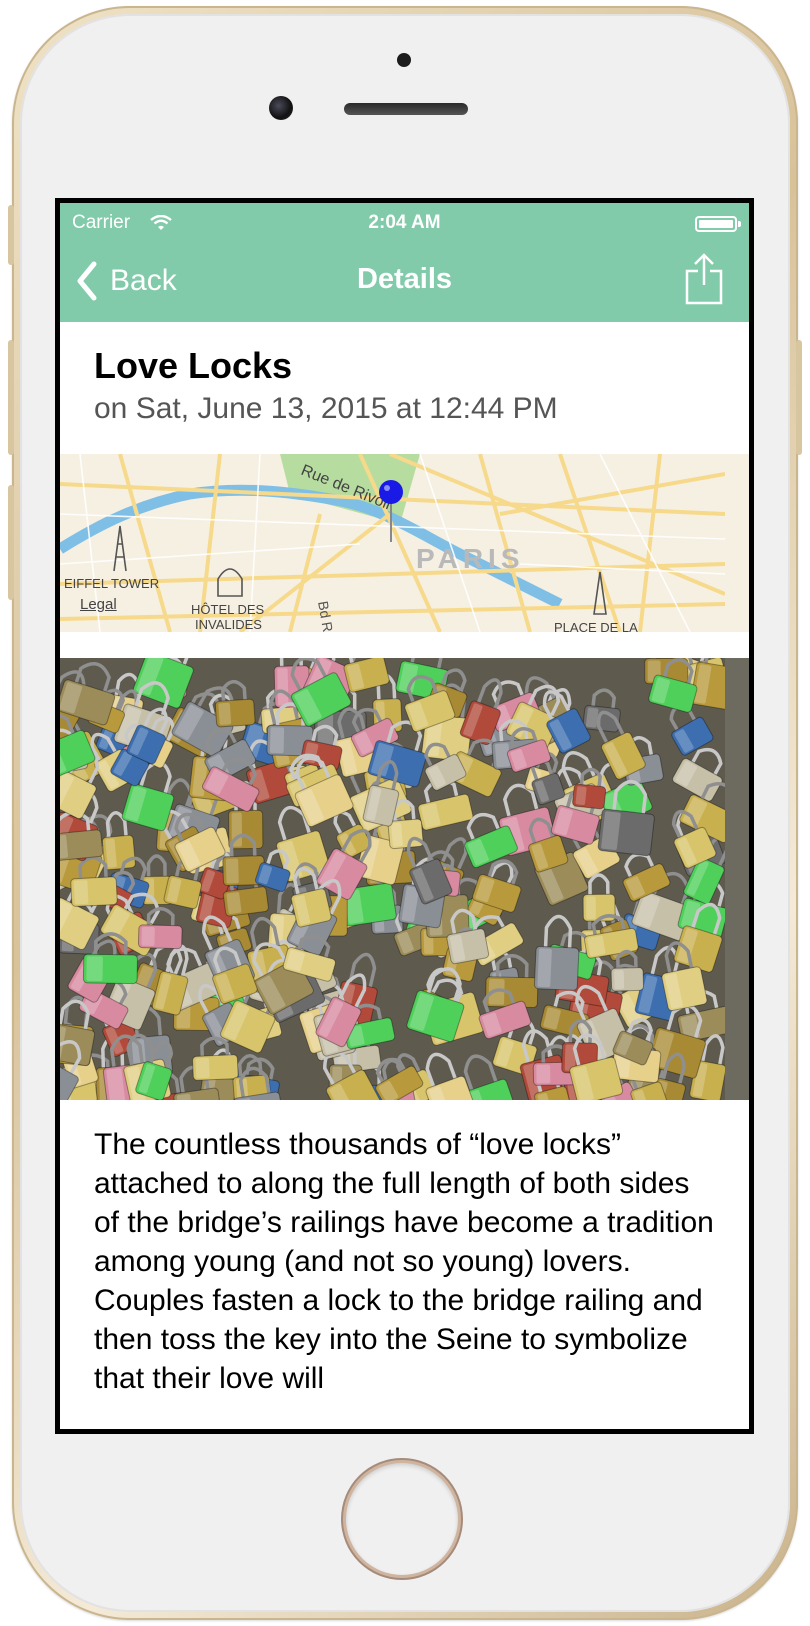 The image size is (810, 1626). I want to click on status-bar: Carrier 2:04 AM, so click(404, 223).